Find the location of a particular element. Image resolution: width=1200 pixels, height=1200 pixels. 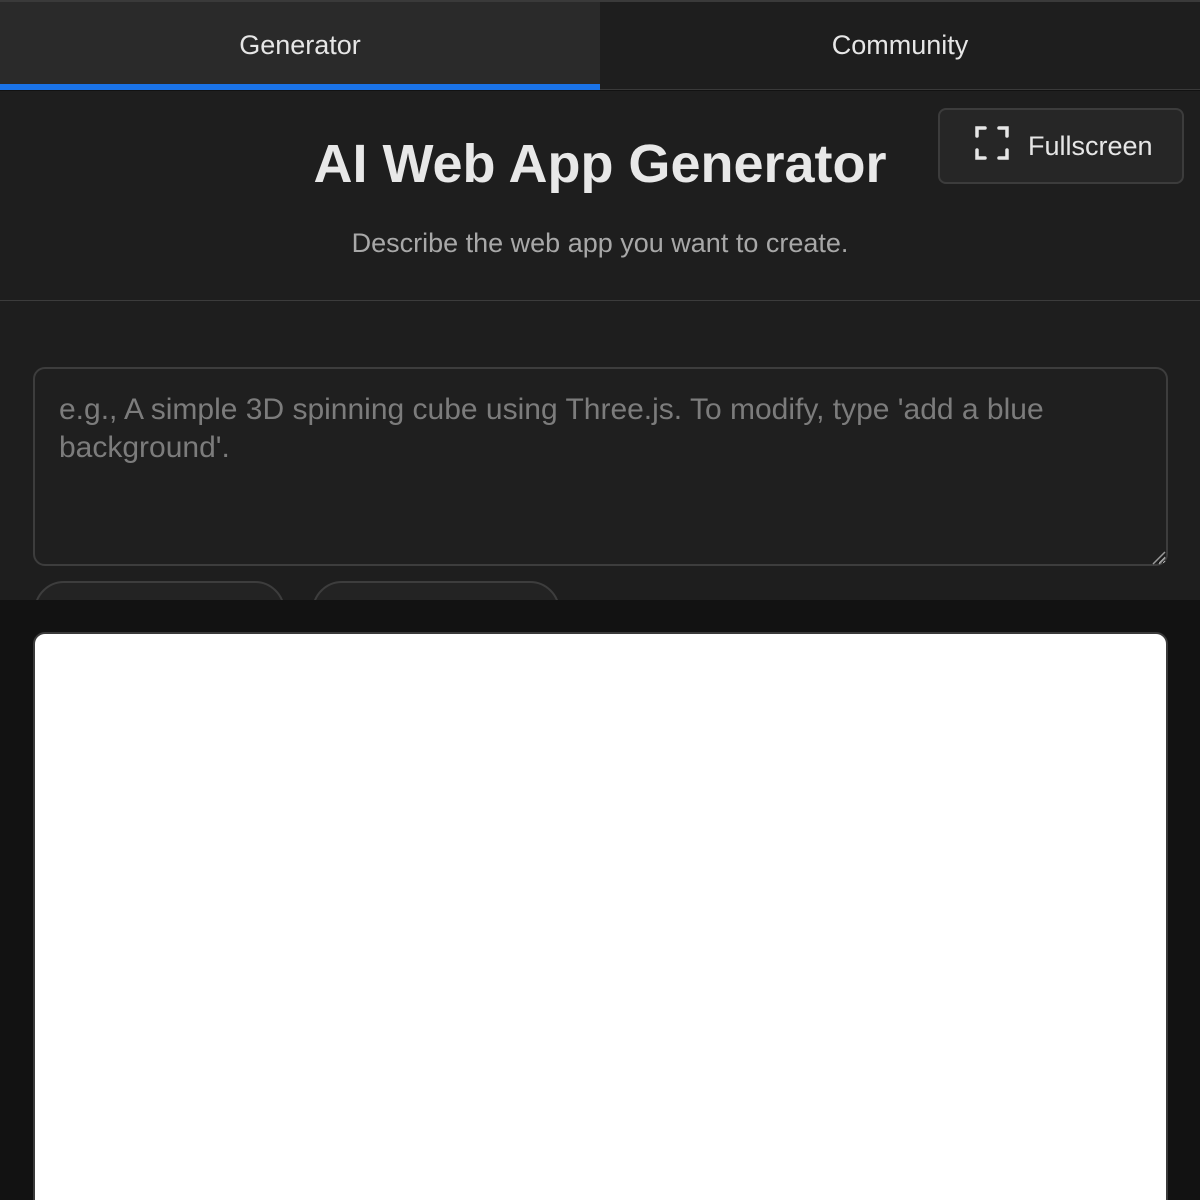

tab-bar: Generator Community is located at coordinates (600, 45).